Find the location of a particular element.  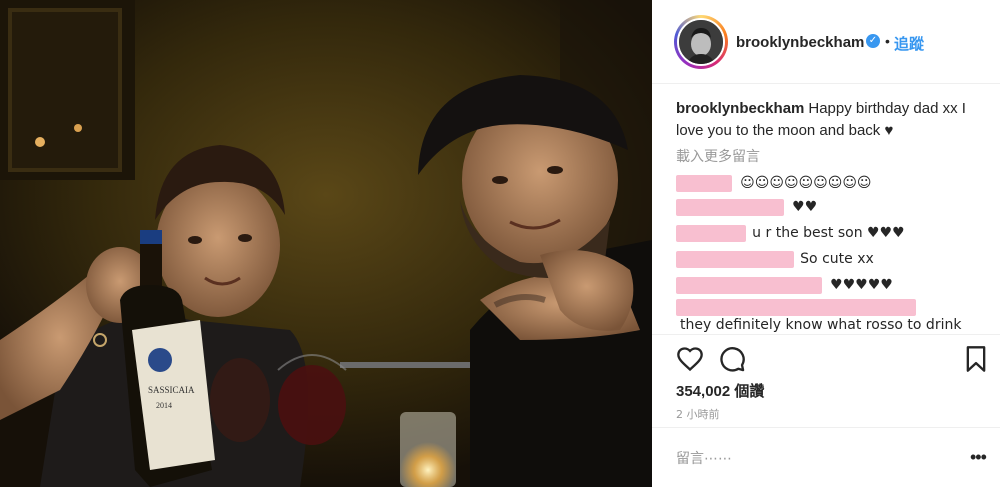

story-ring is located at coordinates (701, 42).